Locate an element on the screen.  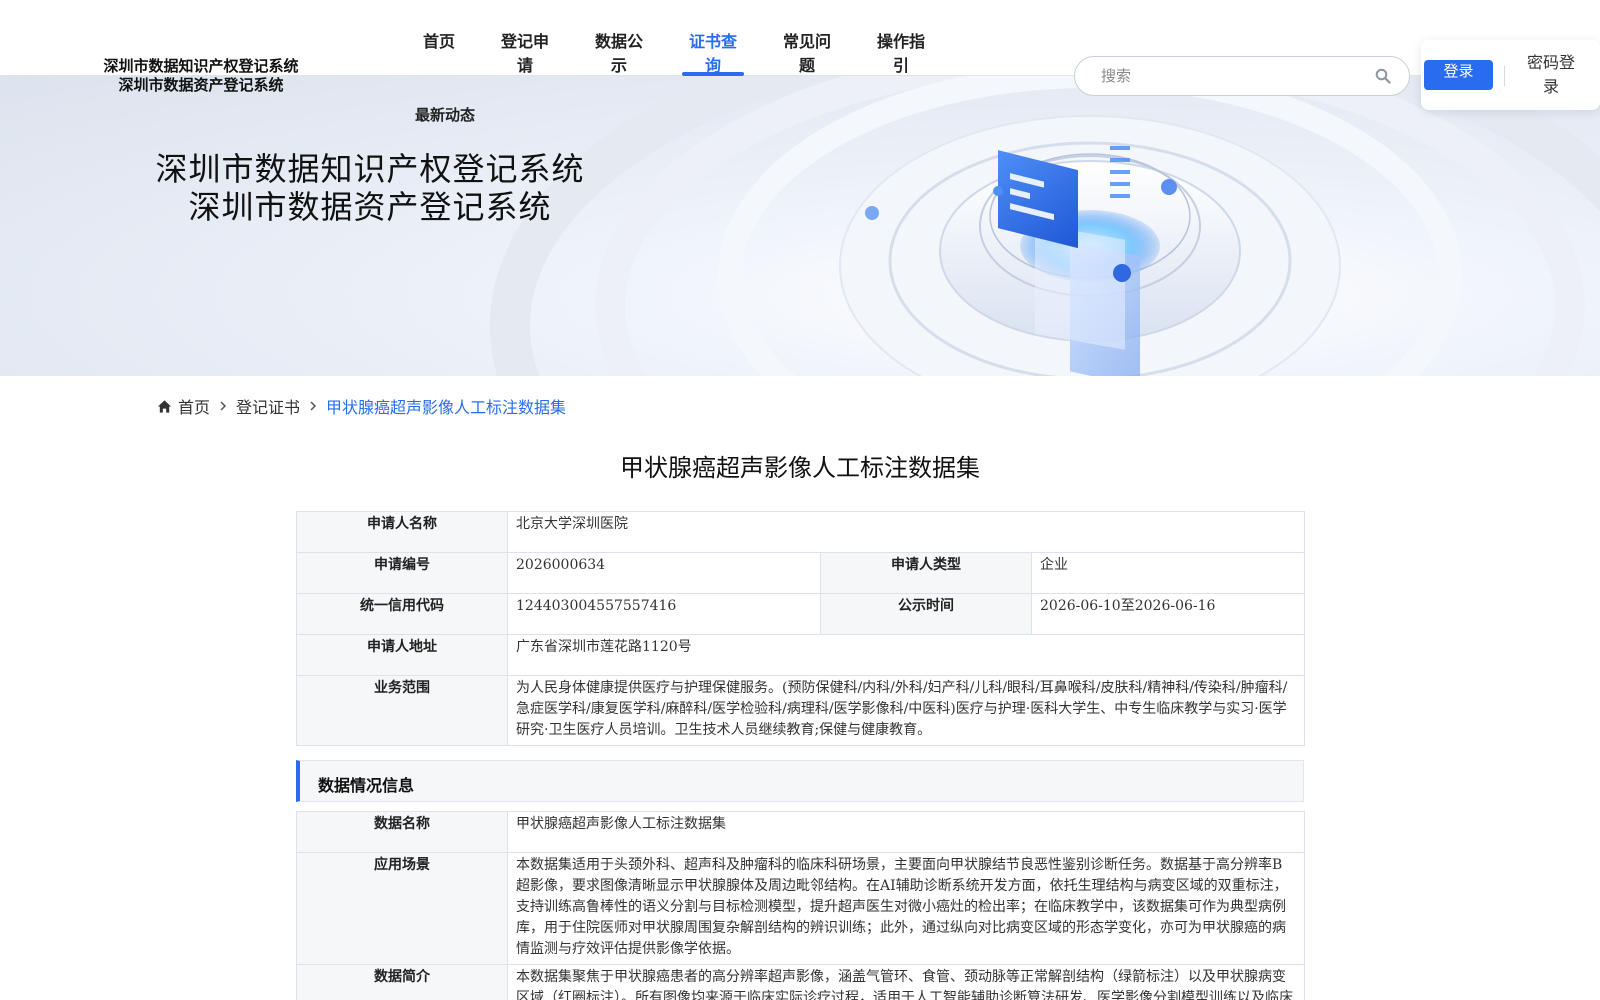
business-scope-label: 业务范围 is located at coordinates (402, 710).